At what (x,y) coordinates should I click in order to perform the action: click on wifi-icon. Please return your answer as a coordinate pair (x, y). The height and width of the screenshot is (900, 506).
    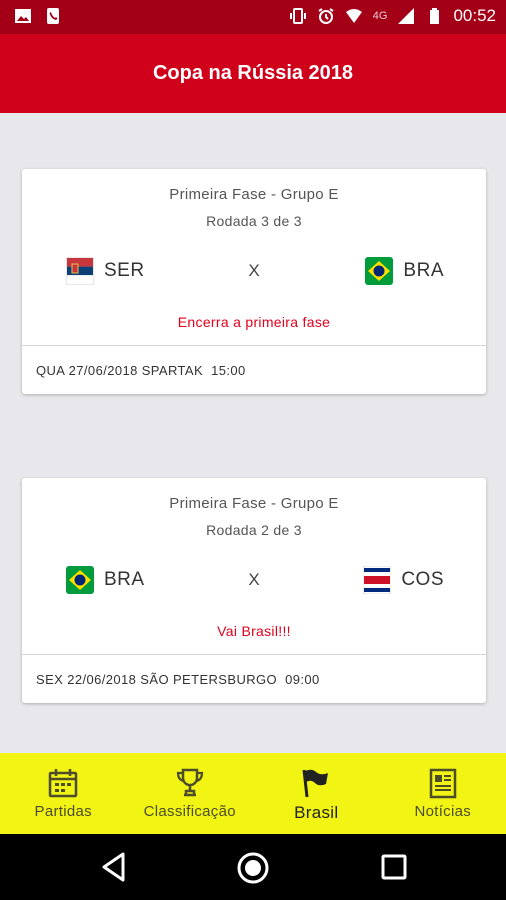
    Looking at the image, I should click on (353, 16).